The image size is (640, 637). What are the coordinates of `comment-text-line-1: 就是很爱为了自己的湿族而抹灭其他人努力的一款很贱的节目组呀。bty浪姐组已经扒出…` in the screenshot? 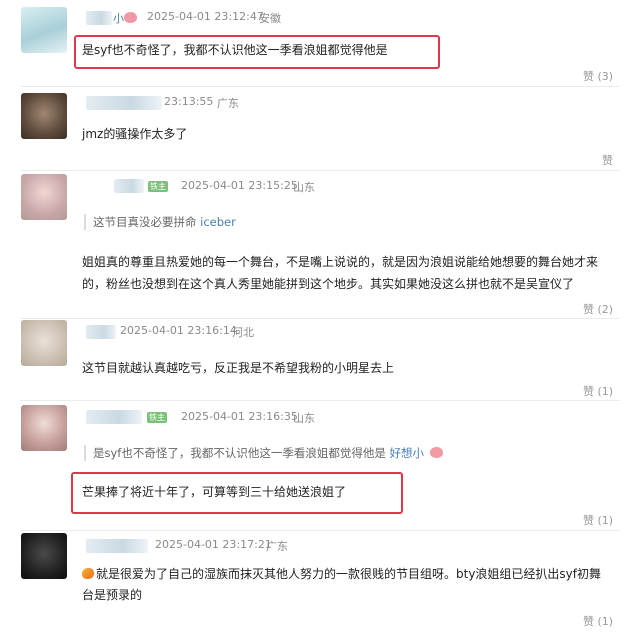 It's located at (349, 574).